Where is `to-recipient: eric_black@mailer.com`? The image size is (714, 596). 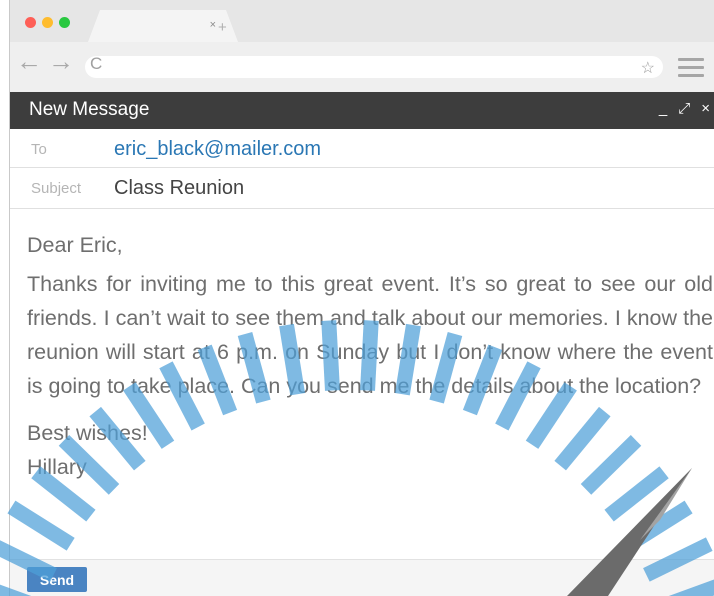 to-recipient: eric_black@mailer.com is located at coordinates (217, 149).